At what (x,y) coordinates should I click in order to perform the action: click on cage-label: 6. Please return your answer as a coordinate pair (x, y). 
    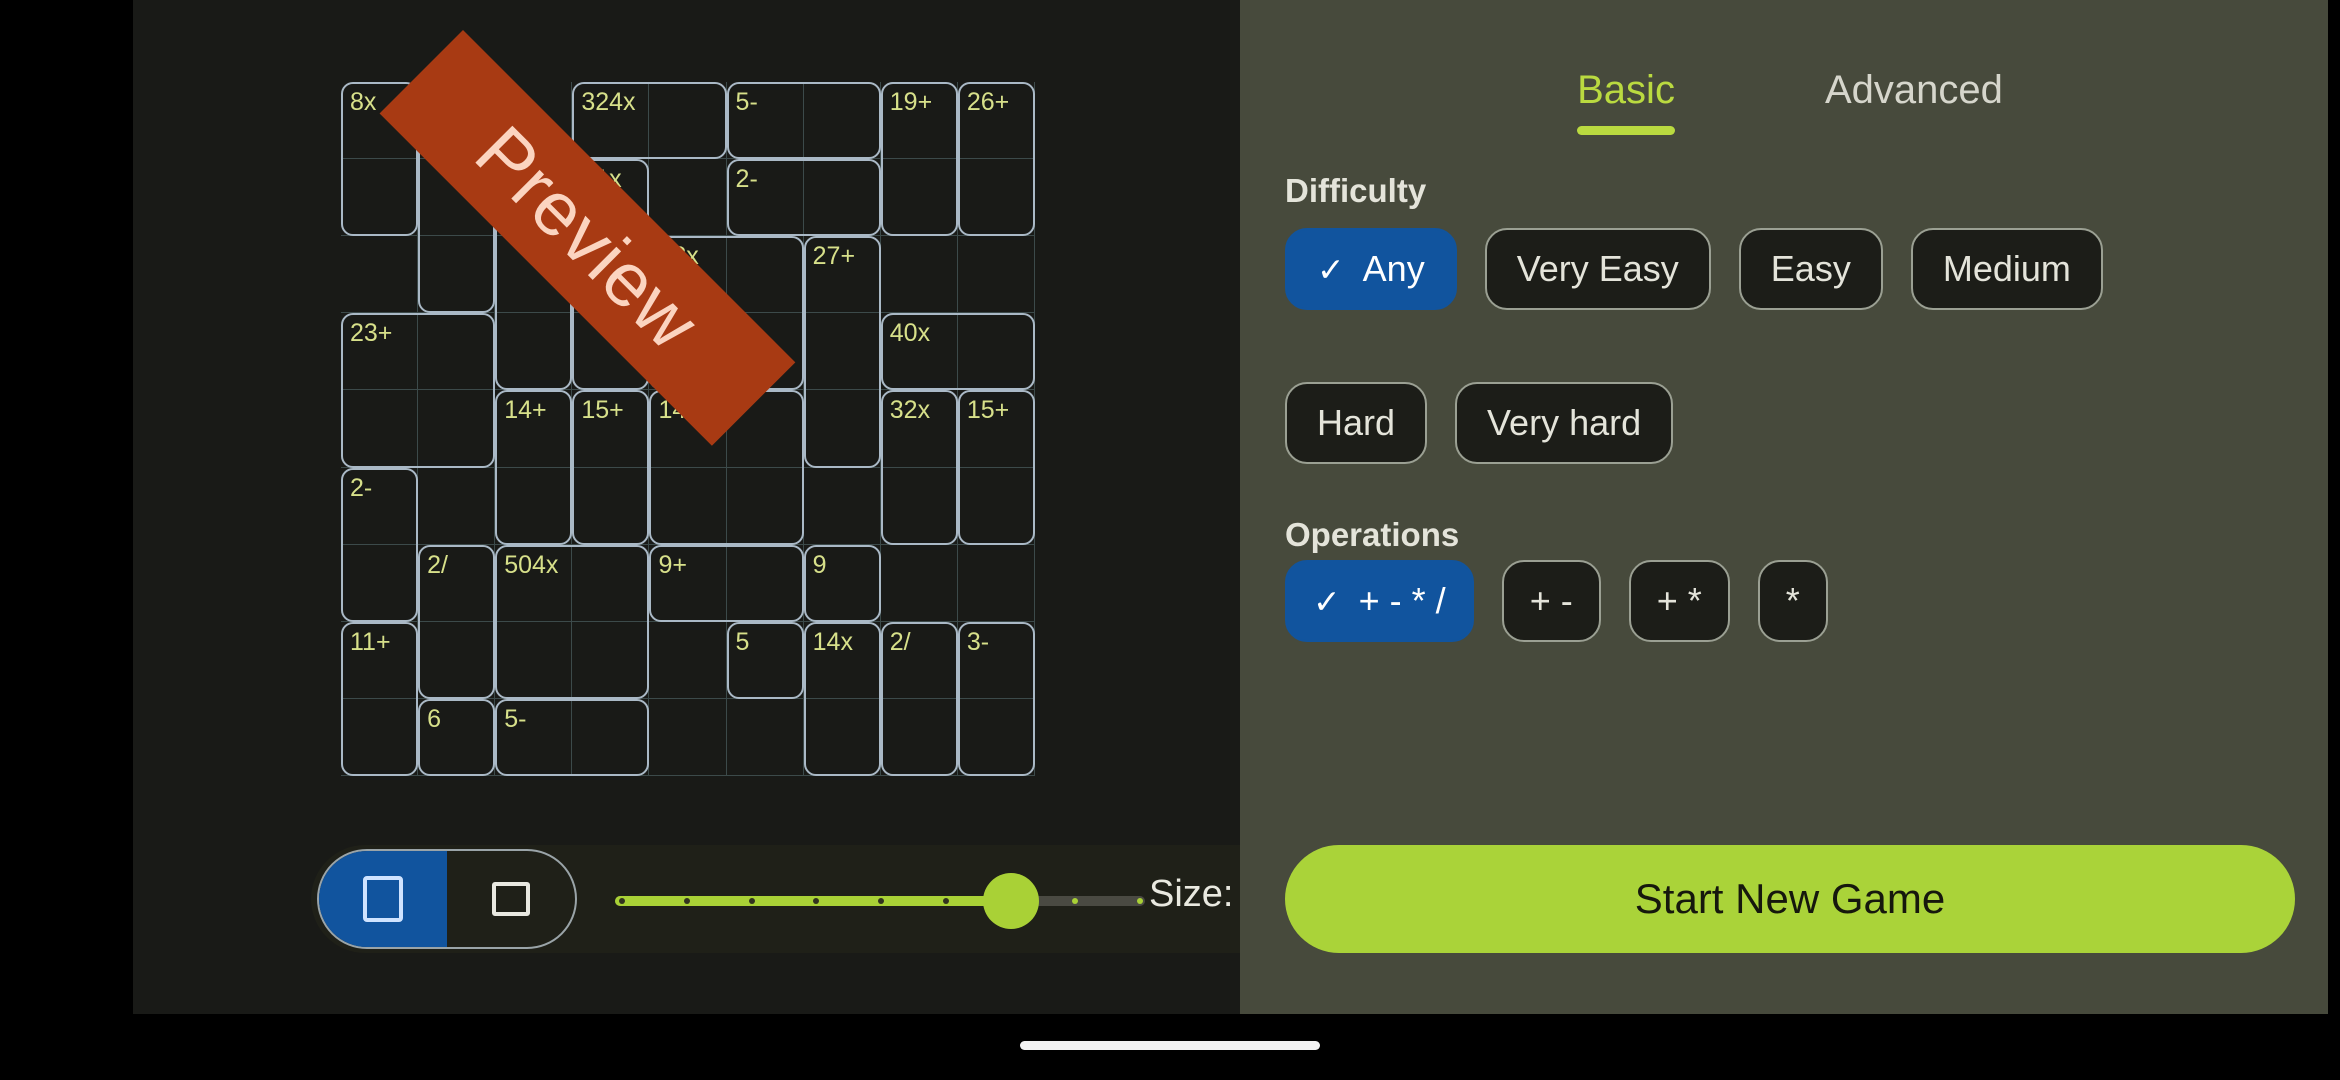
    Looking at the image, I should click on (434, 718).